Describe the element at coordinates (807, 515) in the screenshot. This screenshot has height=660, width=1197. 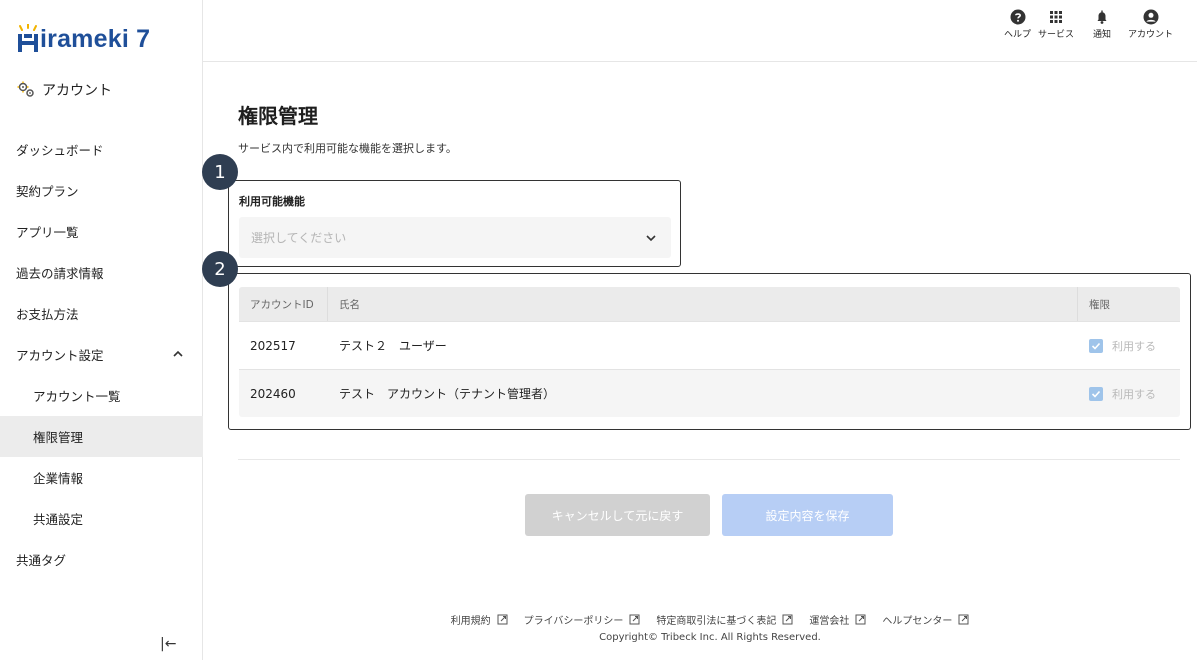
I see `save-button: 設定内容を保存` at that location.